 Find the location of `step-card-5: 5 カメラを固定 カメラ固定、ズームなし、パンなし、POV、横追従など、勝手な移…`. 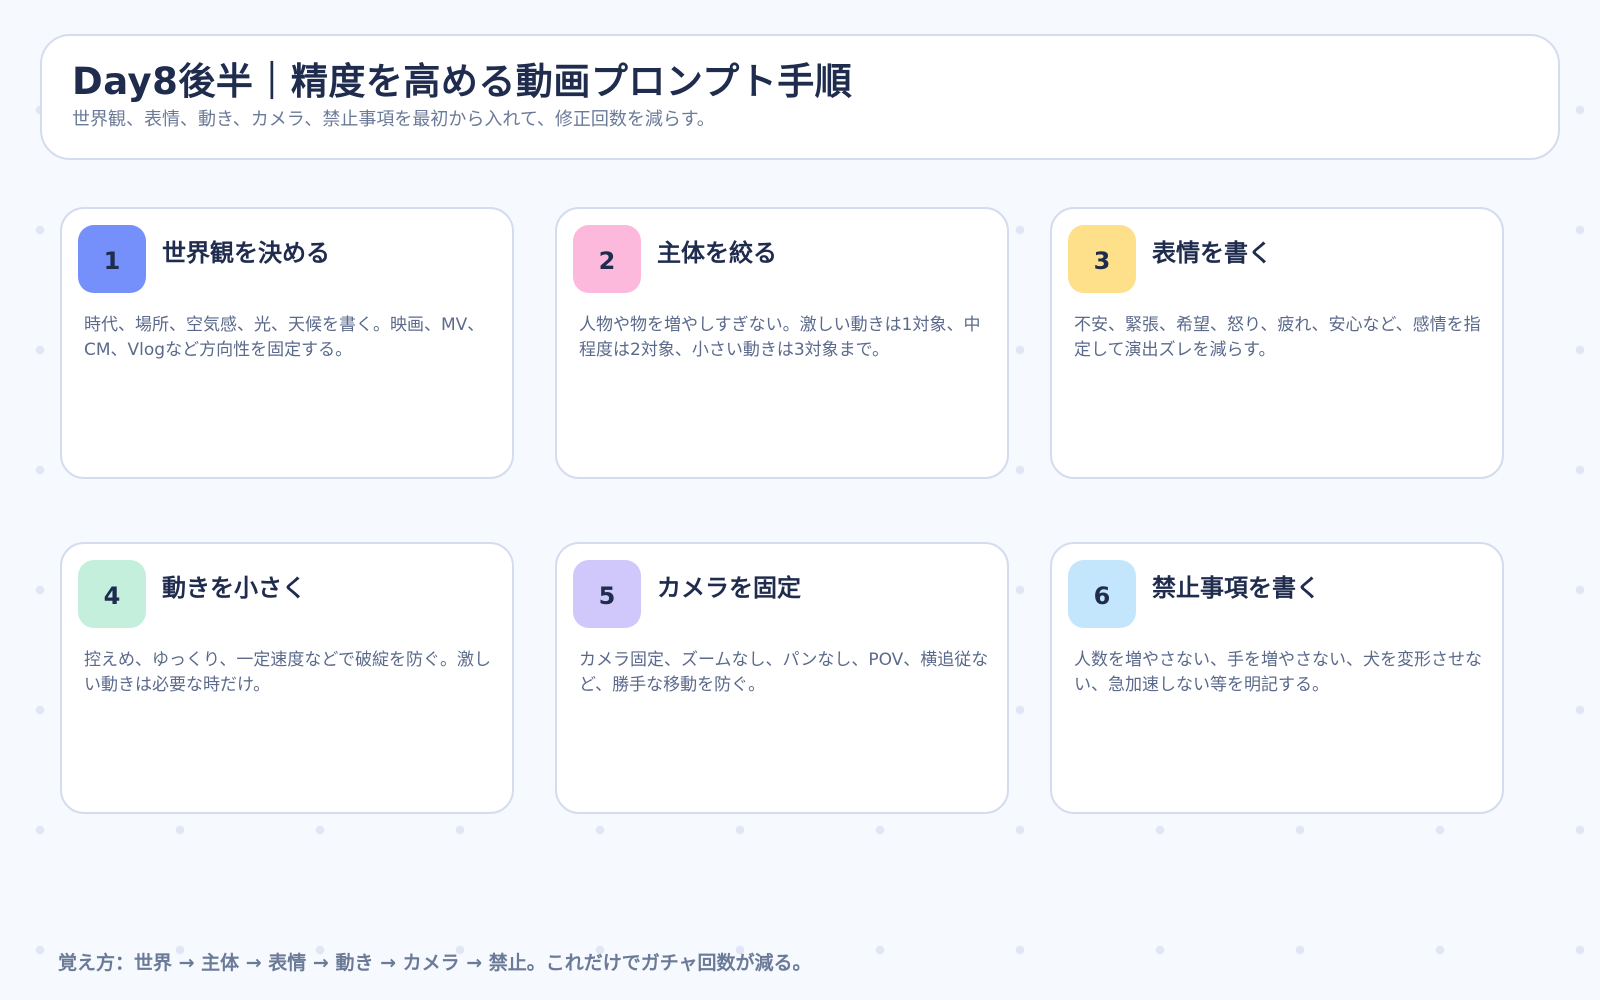

step-card-5: 5 カメラを固定 カメラ固定、ズームなし、パンなし、POV、横追従など、勝手な移… is located at coordinates (782, 678).